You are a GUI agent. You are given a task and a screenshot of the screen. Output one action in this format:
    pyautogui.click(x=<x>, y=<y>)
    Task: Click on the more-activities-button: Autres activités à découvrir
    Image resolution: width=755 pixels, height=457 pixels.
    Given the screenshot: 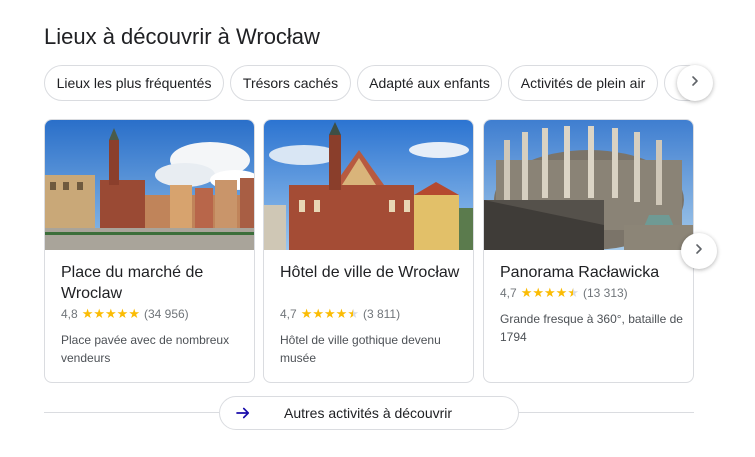 What is the action you would take?
    pyautogui.click(x=369, y=413)
    